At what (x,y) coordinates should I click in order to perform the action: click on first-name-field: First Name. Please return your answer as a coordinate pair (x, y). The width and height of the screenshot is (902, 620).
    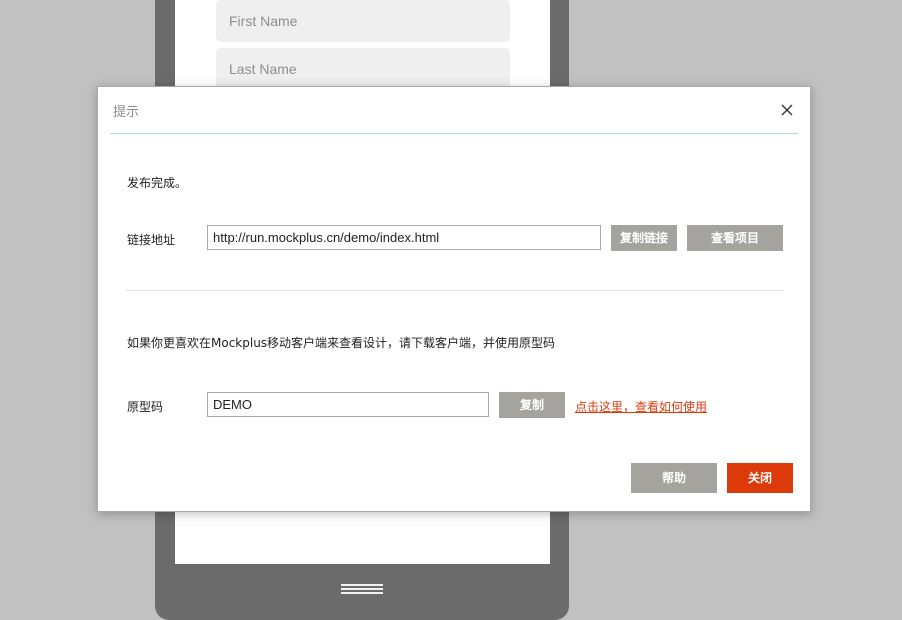
    Looking at the image, I should click on (363, 21).